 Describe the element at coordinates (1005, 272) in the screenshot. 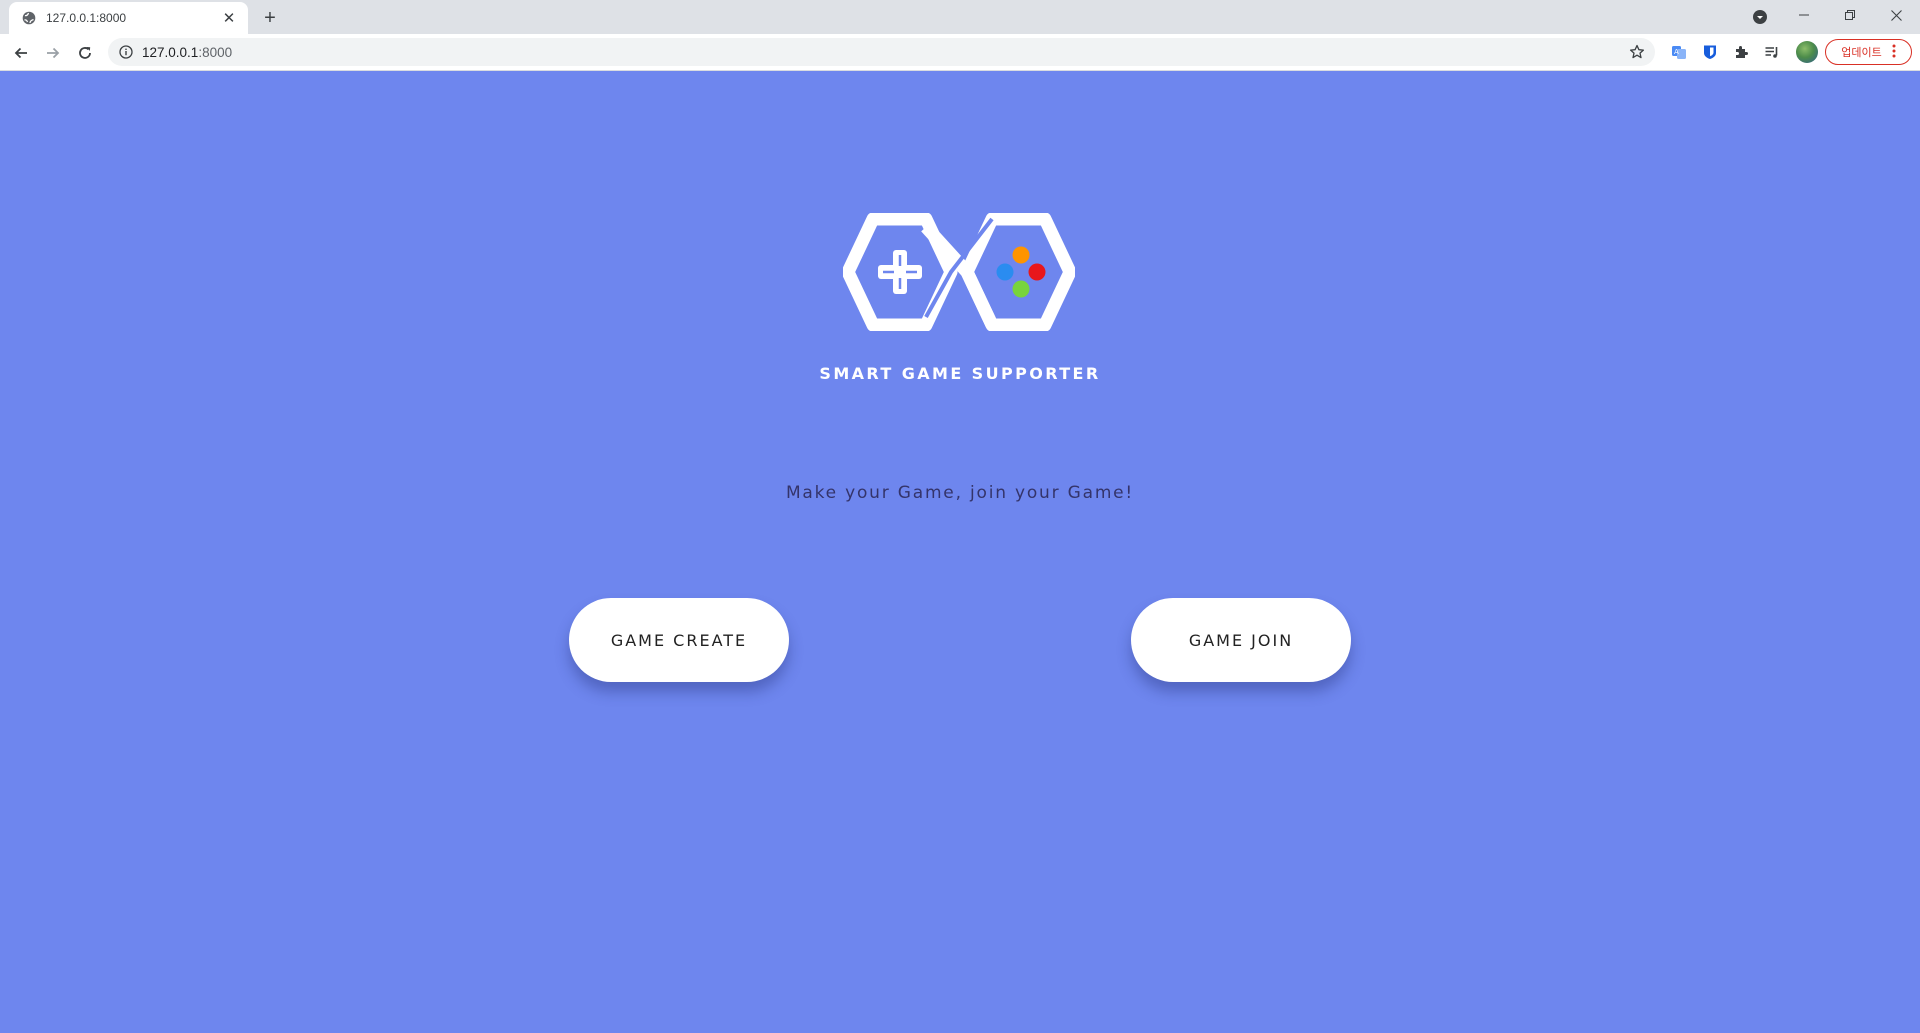

I see `blue-button-dot` at that location.